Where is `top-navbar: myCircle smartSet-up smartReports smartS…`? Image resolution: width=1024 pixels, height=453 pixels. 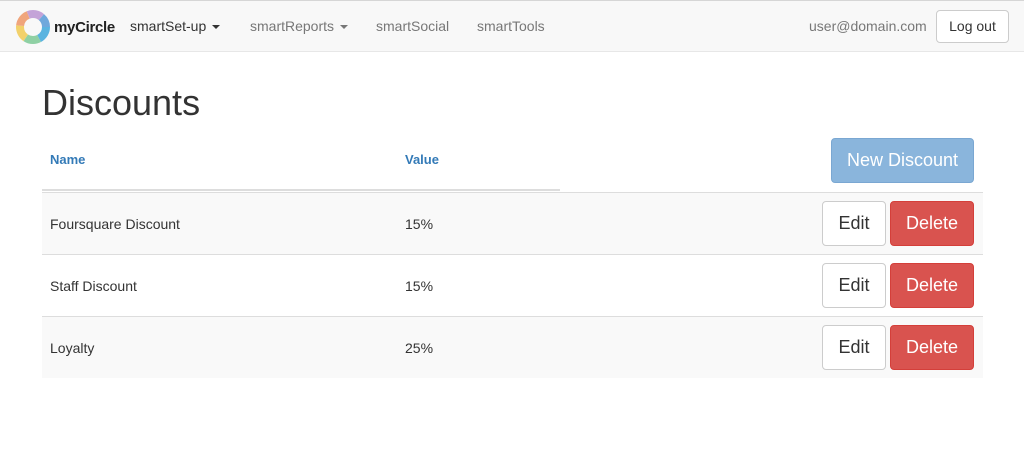 top-navbar: myCircle smartSet-up smartReports smartS… is located at coordinates (512, 26).